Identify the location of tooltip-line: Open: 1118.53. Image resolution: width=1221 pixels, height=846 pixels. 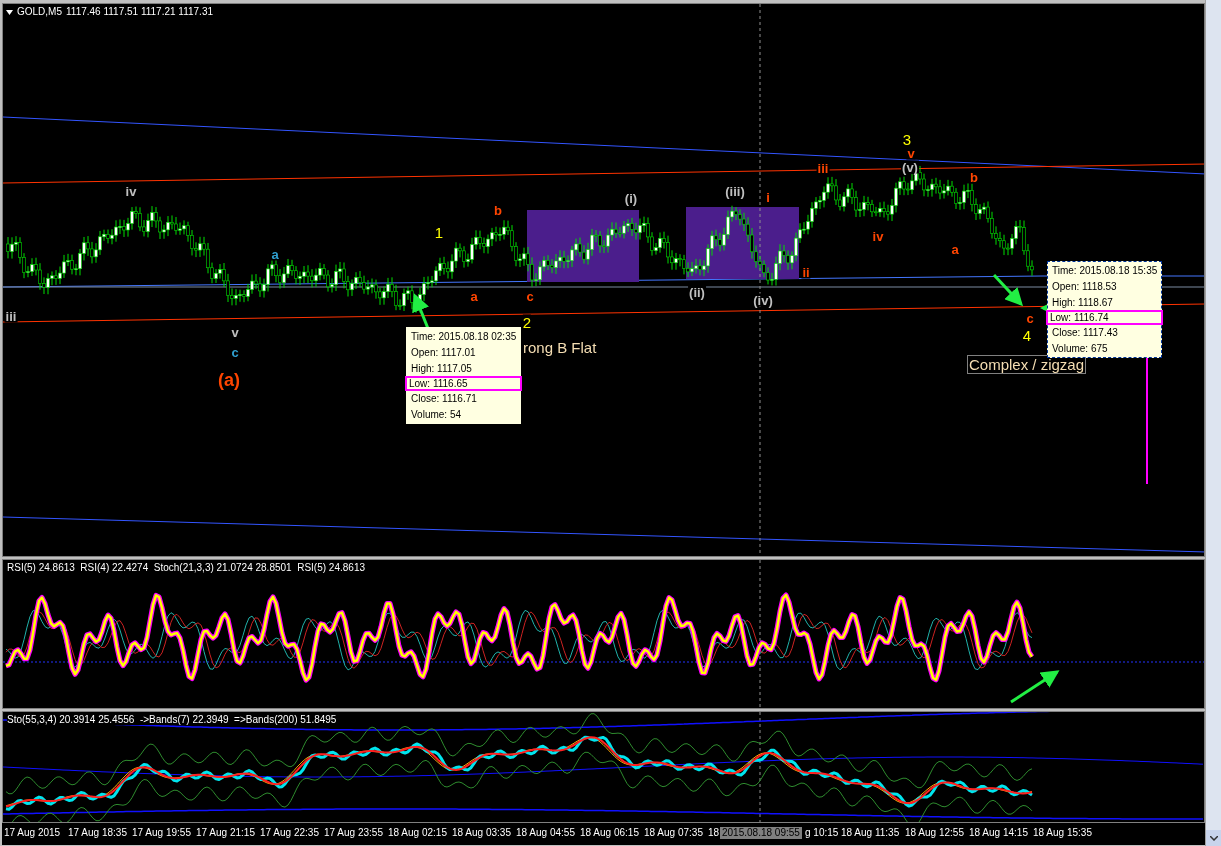
(1084, 287).